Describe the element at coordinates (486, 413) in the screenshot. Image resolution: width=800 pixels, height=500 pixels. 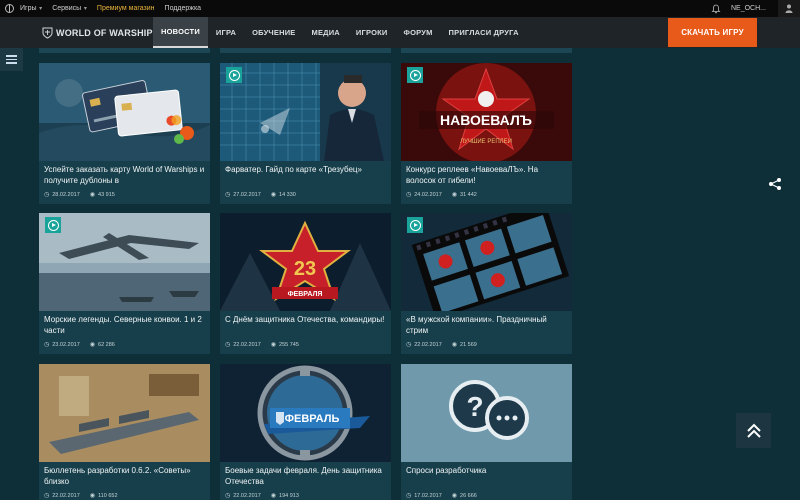
I see `news-card-thumbnail: ?` at that location.